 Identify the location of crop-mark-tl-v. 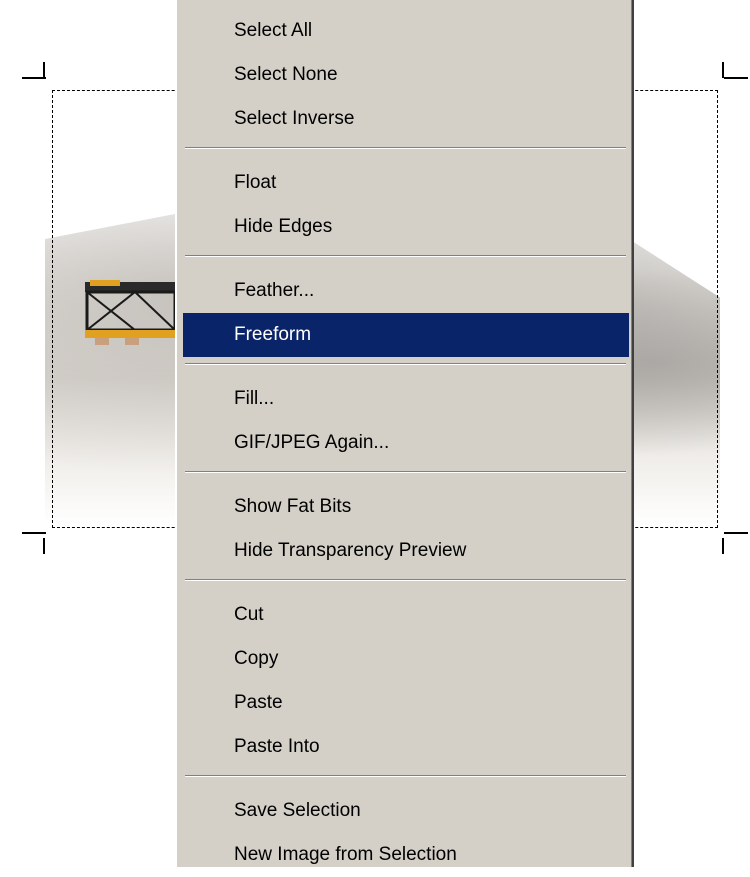
(44, 70).